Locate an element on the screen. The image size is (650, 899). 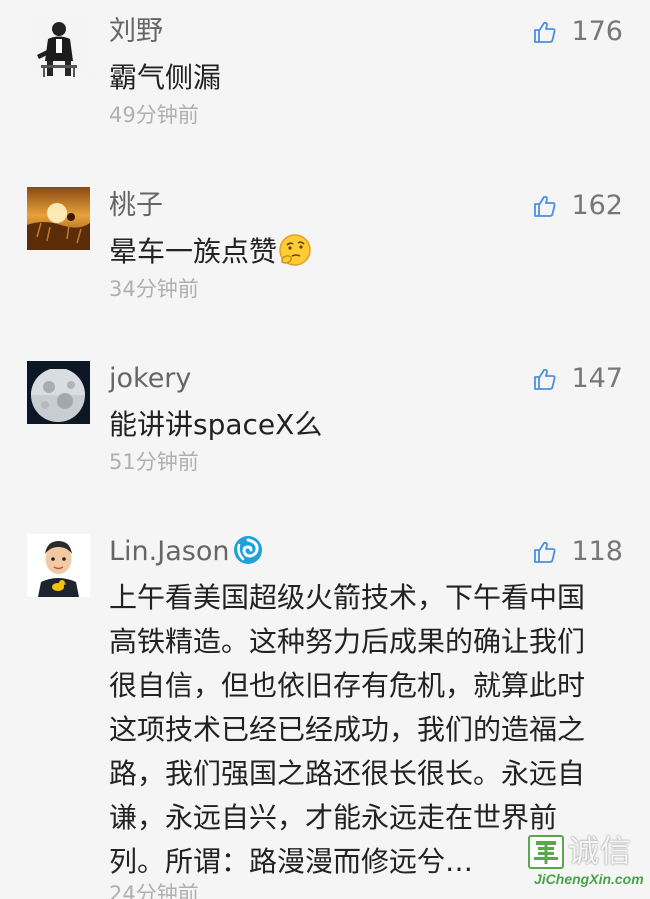
like-button: 147 is located at coordinates (578, 379).